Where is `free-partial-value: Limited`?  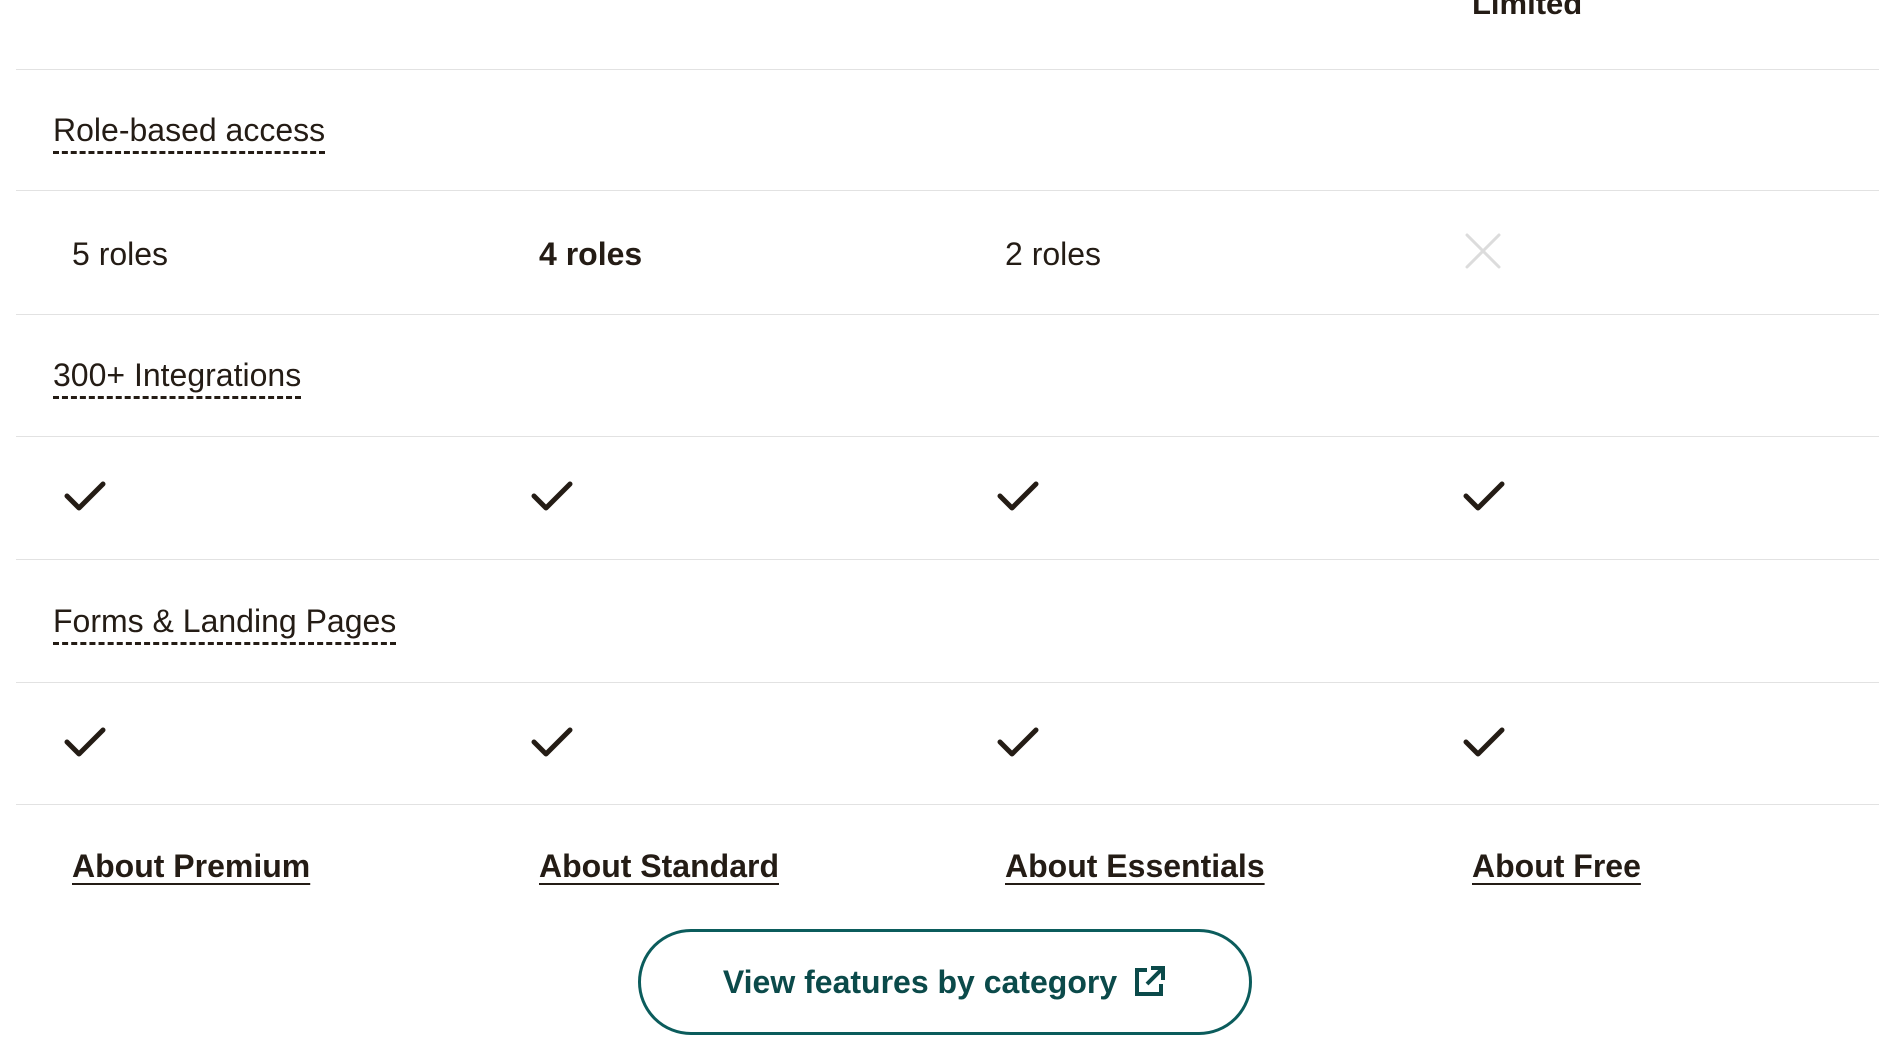
free-partial-value: Limited is located at coordinates (1527, 10).